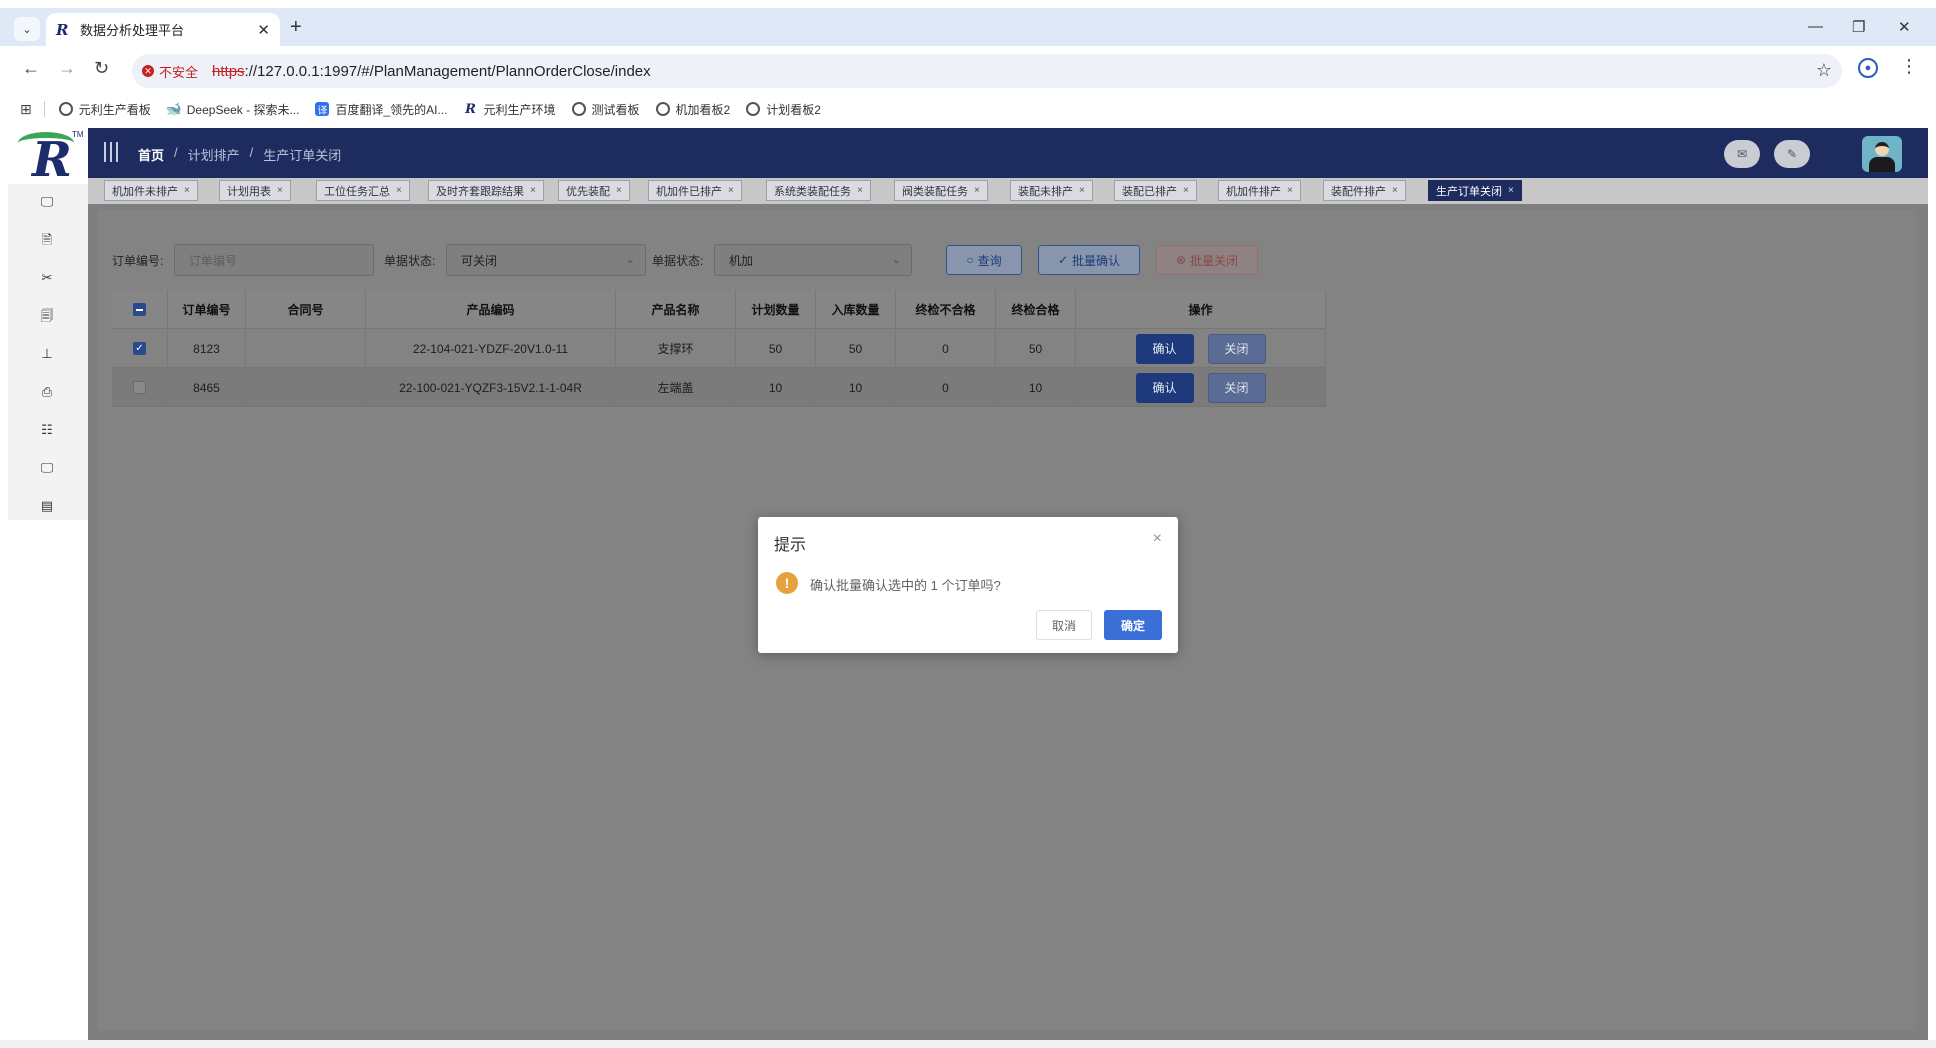 The image size is (1936, 1048). Describe the element at coordinates (47, 506) in the screenshot. I see `calendar-icon: ▤` at that location.